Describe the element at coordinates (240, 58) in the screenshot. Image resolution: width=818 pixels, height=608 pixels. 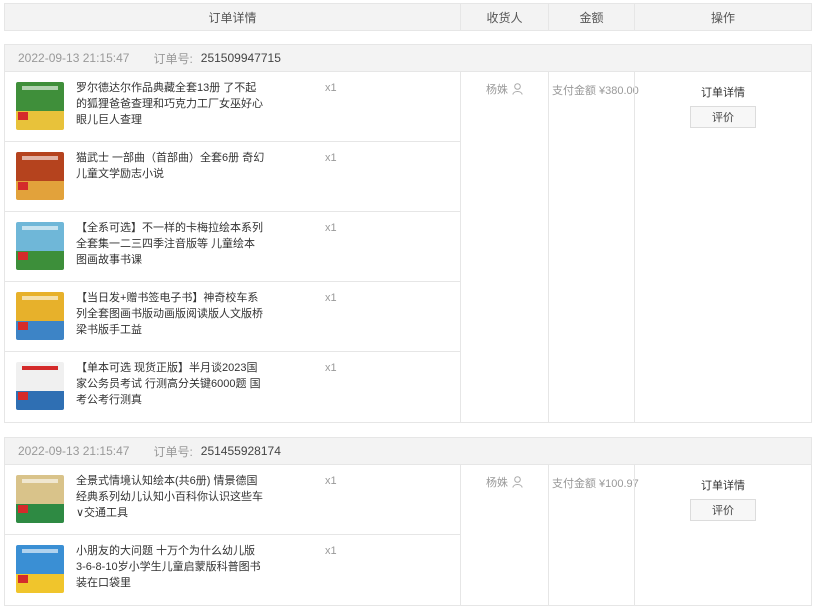
I see `order-number: 251509947715` at that location.